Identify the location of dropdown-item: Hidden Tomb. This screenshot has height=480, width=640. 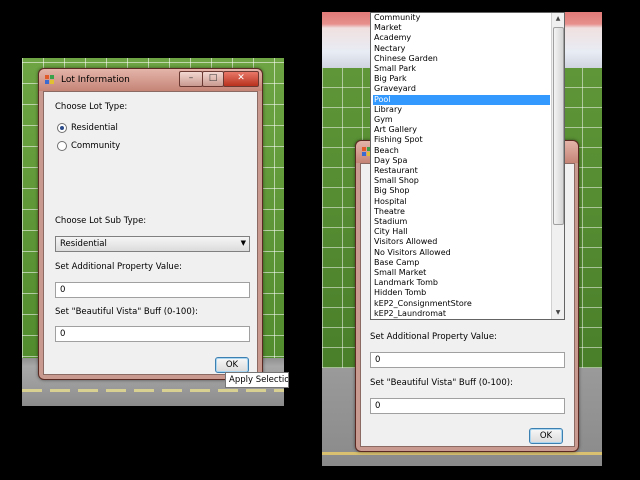
(461, 293).